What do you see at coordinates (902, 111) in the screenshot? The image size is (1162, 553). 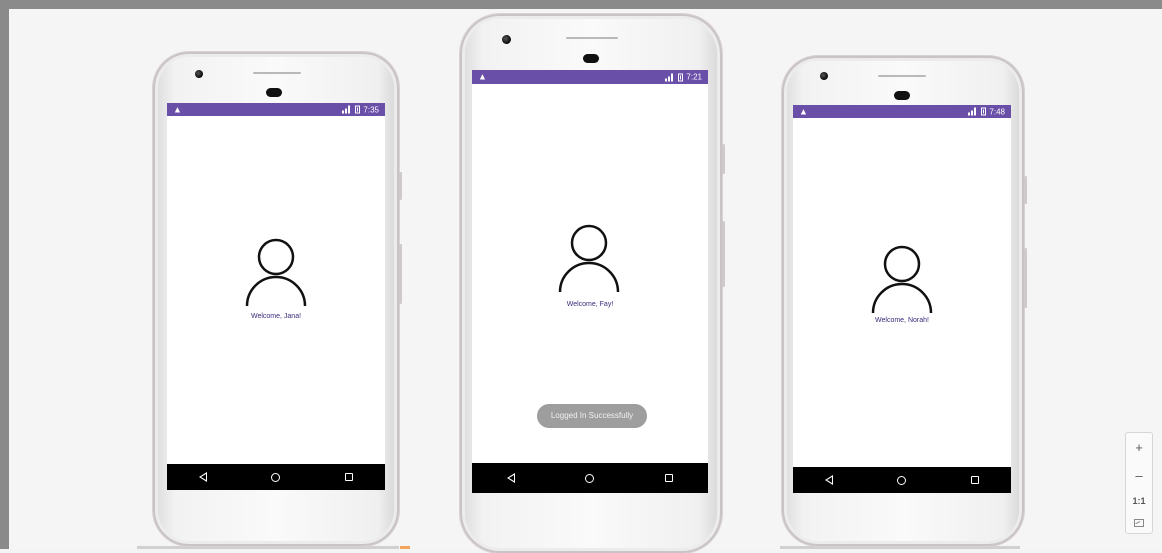 I see `status-bar: ▲ 7:48` at bounding box center [902, 111].